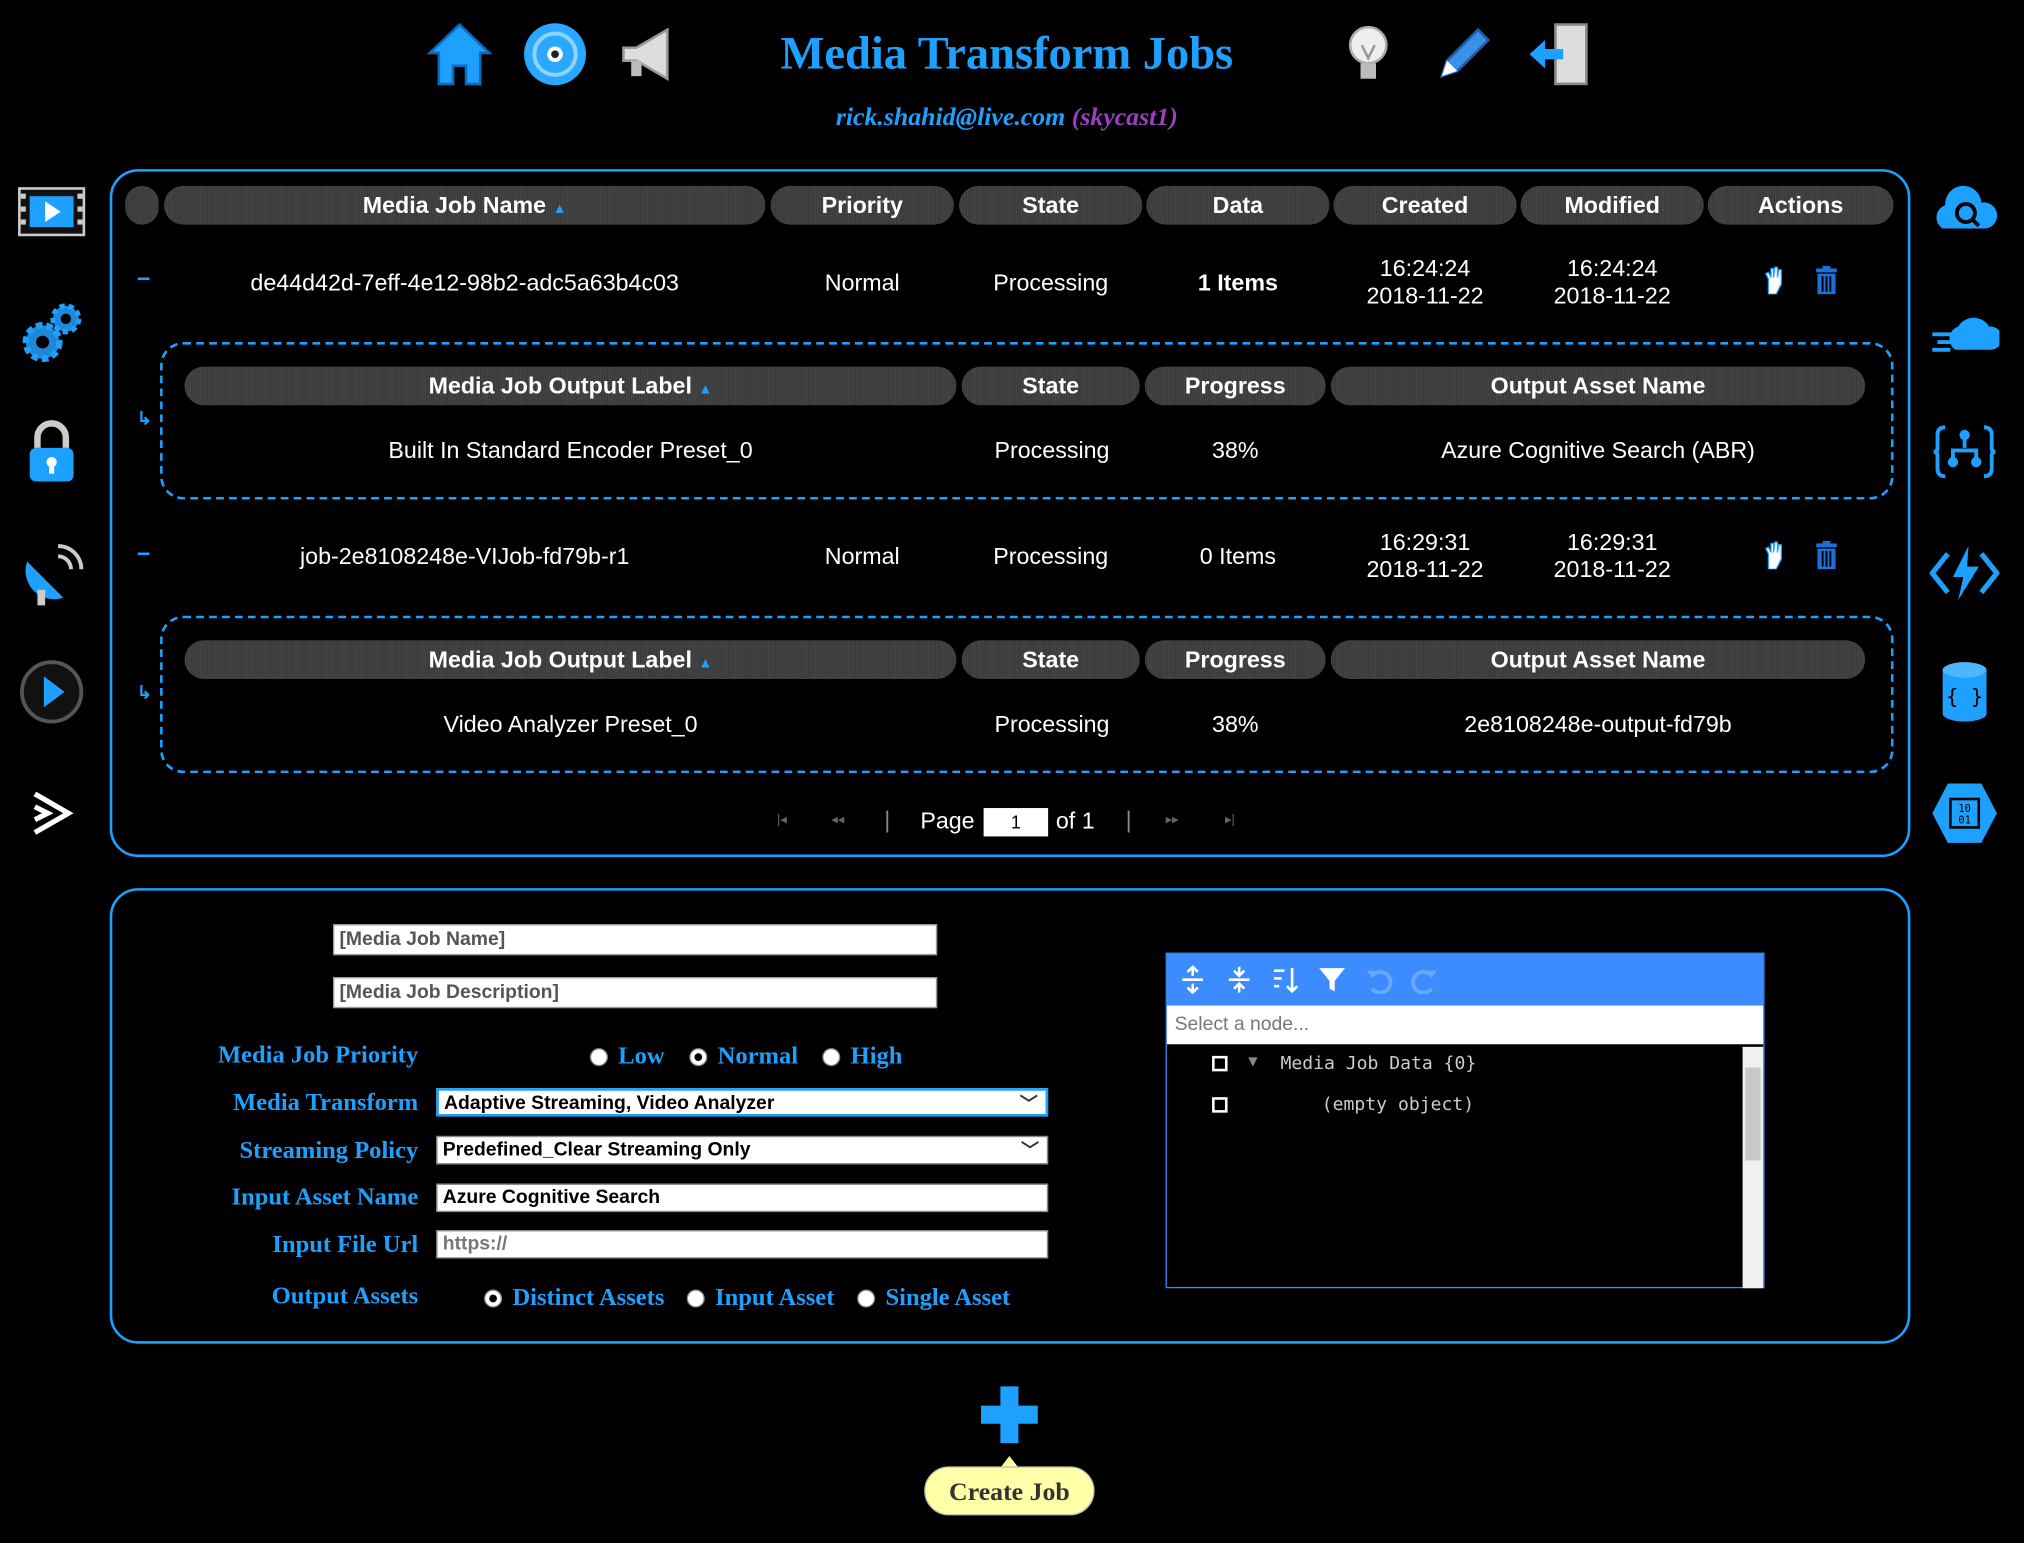 This screenshot has height=1543, width=2024. I want to click on child-node-icon, so click(1220, 1105).